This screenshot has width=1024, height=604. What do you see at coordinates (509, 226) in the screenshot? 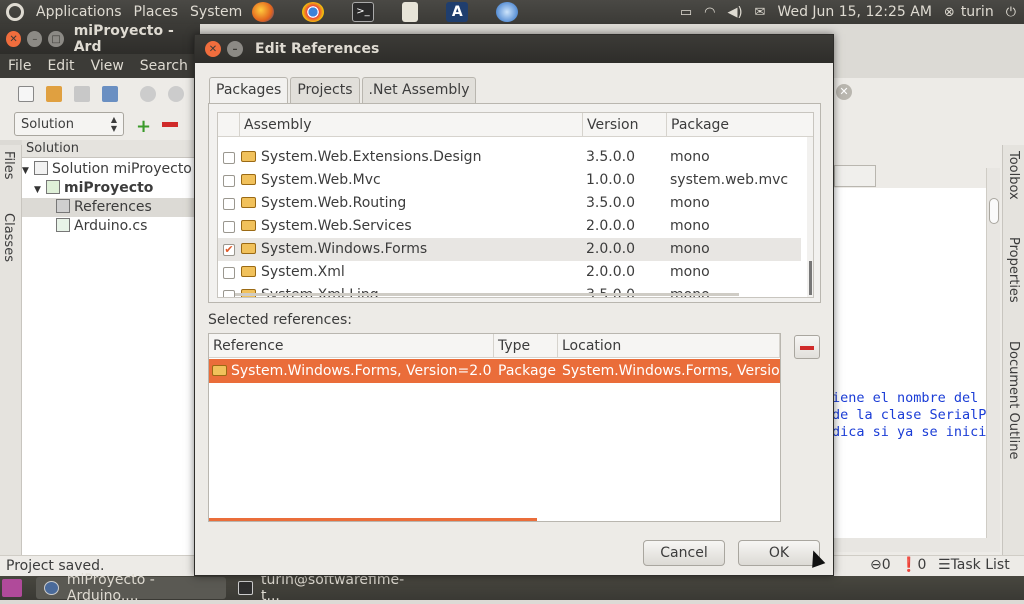
I see `package-row: System.Web.Services 2.0.0.0 mono` at bounding box center [509, 226].